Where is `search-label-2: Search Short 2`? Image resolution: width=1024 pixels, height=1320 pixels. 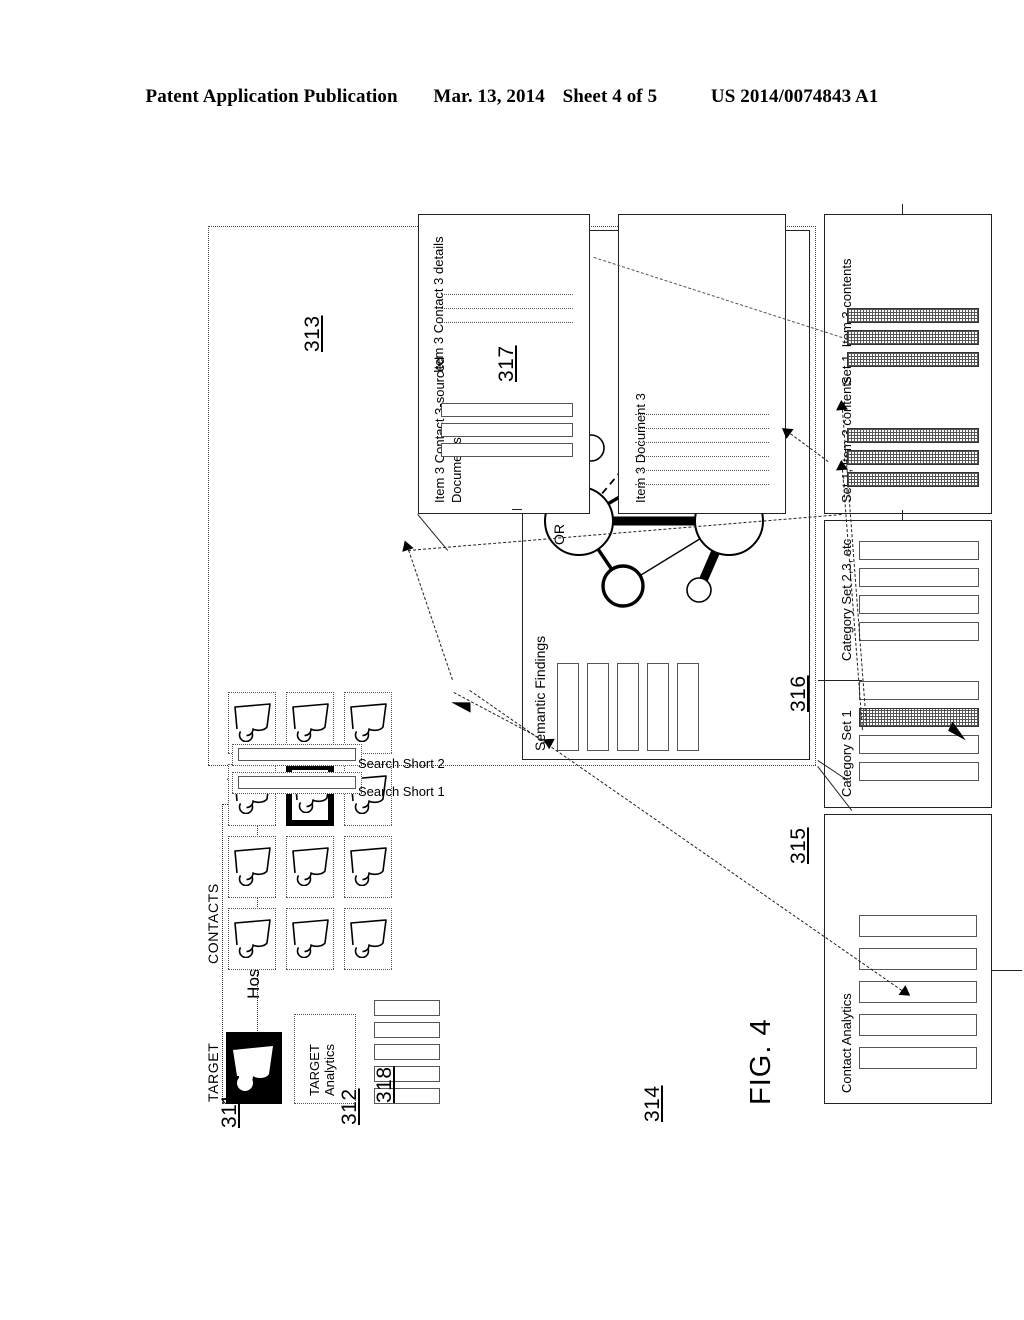
search-label-2: Search Short 2 is located at coordinates (401, 763).